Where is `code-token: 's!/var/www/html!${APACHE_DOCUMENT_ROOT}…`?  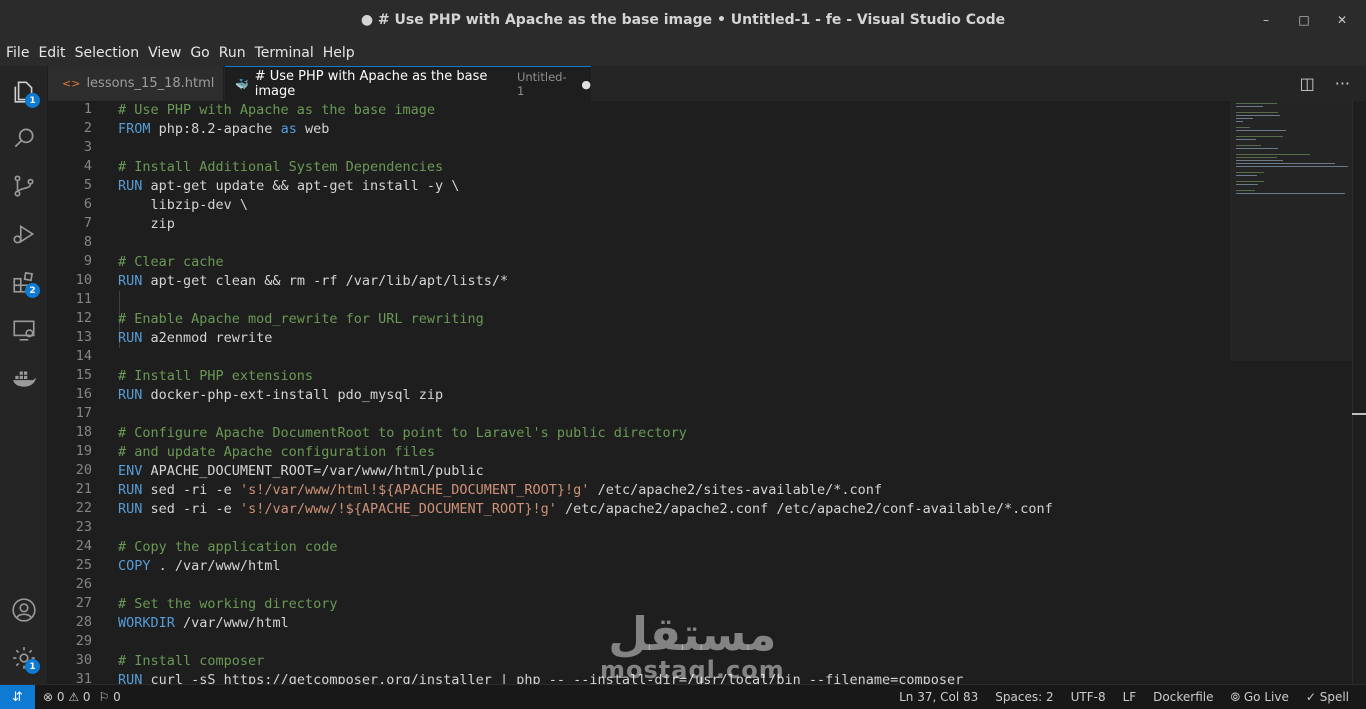
code-token: 's!/var/www/html!${APACHE_DOCUMENT_ROOT}… is located at coordinates (414, 490).